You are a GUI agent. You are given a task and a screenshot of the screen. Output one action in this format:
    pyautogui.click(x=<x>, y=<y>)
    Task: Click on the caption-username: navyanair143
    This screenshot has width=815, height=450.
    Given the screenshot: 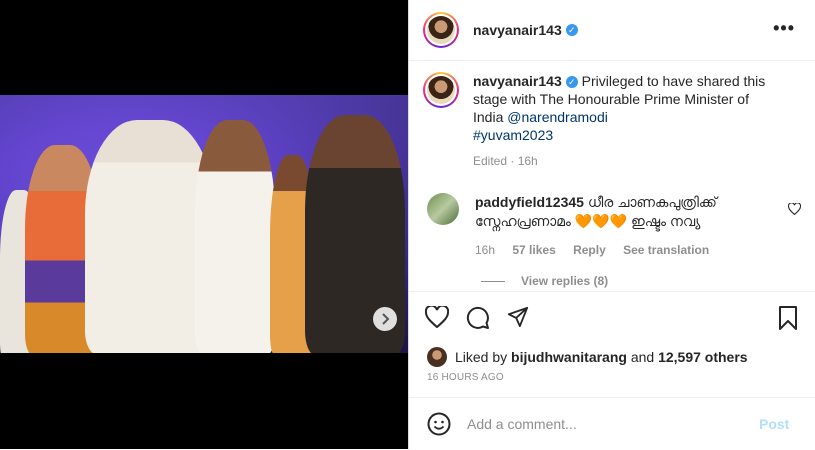 What is the action you would take?
    pyautogui.click(x=517, y=81)
    